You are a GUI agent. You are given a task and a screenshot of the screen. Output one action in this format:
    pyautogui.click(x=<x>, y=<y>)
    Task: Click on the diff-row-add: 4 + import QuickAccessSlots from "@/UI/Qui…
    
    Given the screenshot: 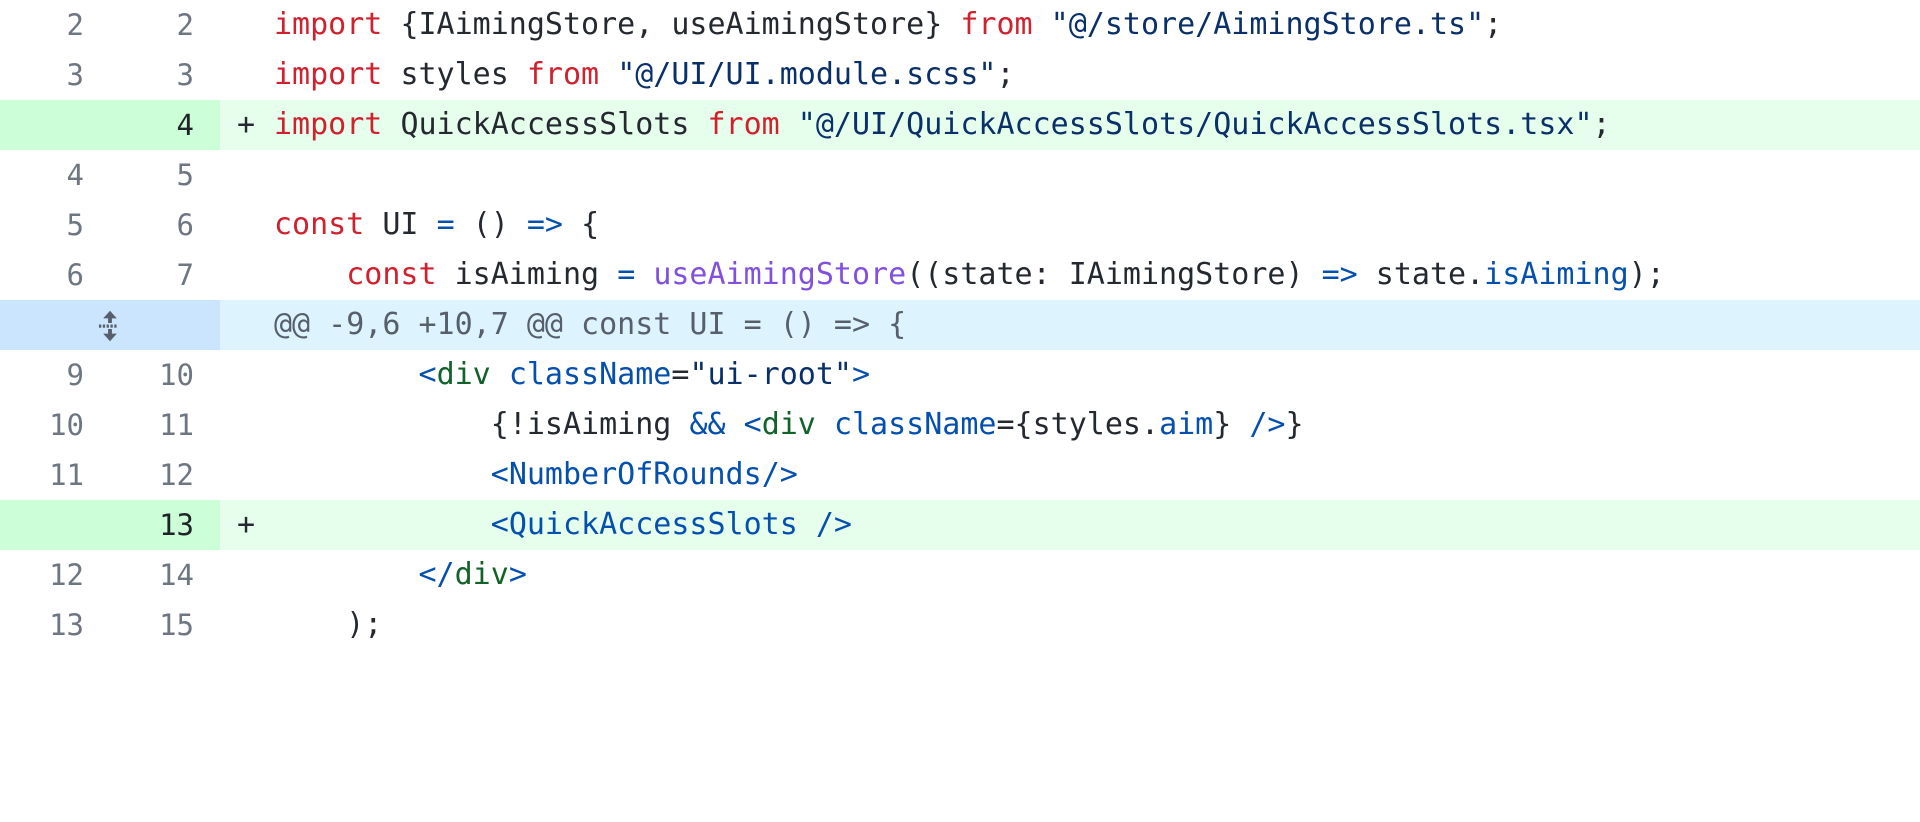 What is the action you would take?
    pyautogui.click(x=960, y=125)
    